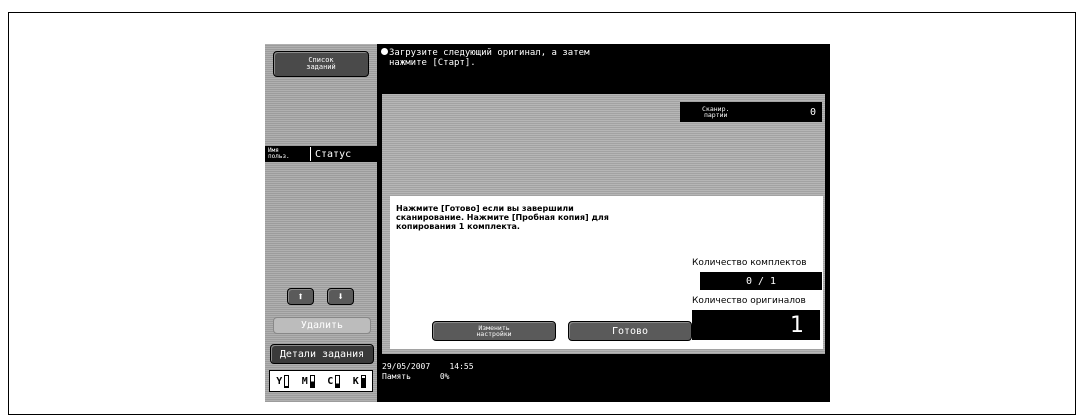 This screenshot has width=1085, height=420. I want to click on job-list-button: Список заданий, so click(321, 64).